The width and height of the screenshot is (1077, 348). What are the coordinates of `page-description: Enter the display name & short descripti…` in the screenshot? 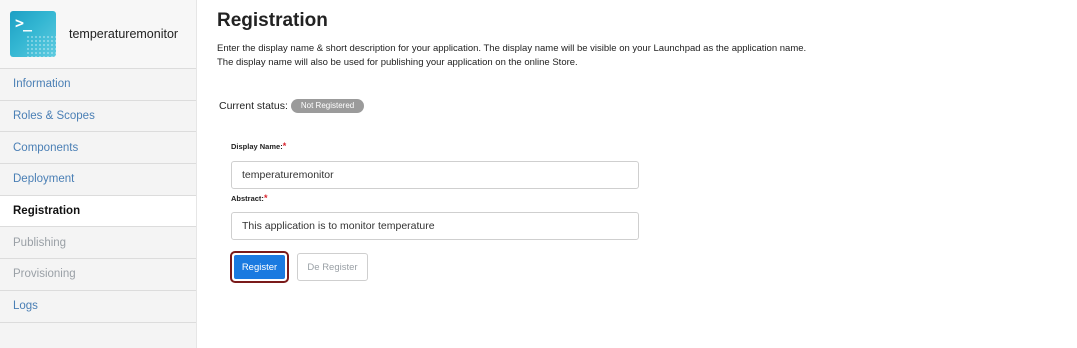 It's located at (511, 56).